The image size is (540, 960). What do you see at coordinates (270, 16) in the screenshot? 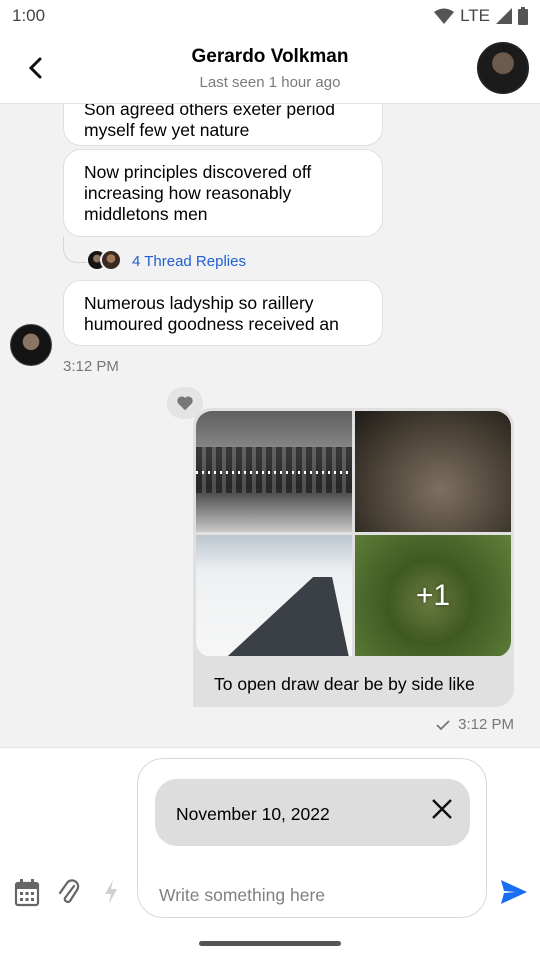
I see `status-bar: 1:00 LTE` at bounding box center [270, 16].